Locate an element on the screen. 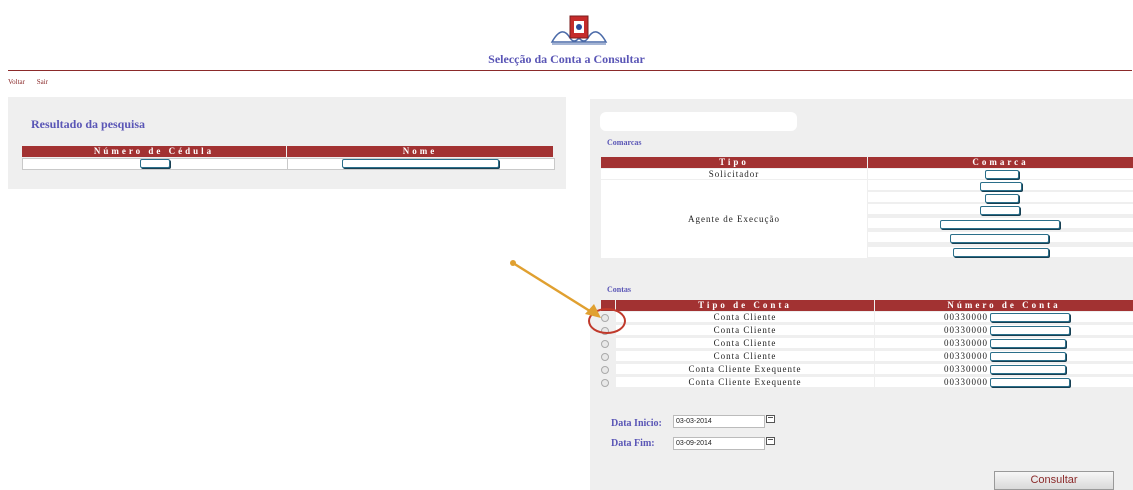 The image size is (1133, 490). tipo-solicitador: Solicitador is located at coordinates (734, 174).